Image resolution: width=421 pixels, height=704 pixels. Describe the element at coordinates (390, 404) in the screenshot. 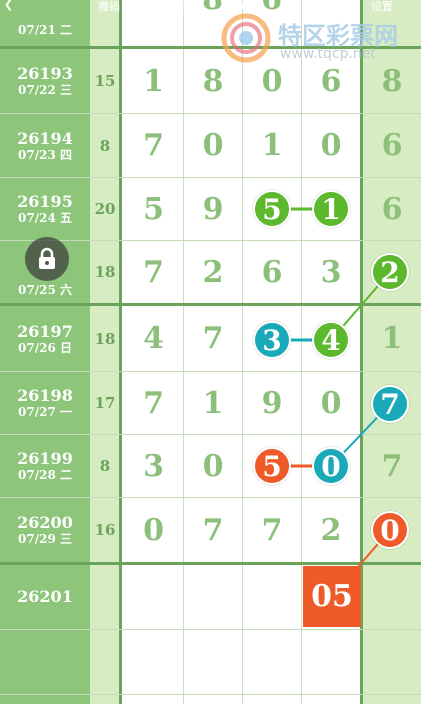

I see `ball-teal: 7` at that location.